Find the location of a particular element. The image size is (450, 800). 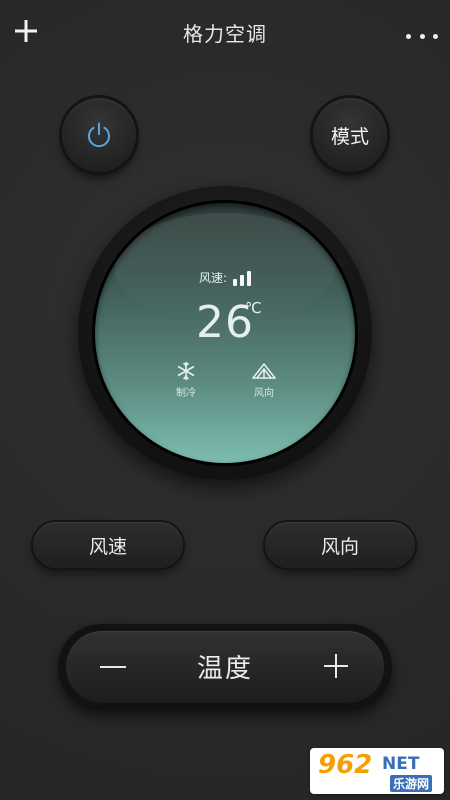

temperature-readout: 26 ℃ is located at coordinates (225, 322).